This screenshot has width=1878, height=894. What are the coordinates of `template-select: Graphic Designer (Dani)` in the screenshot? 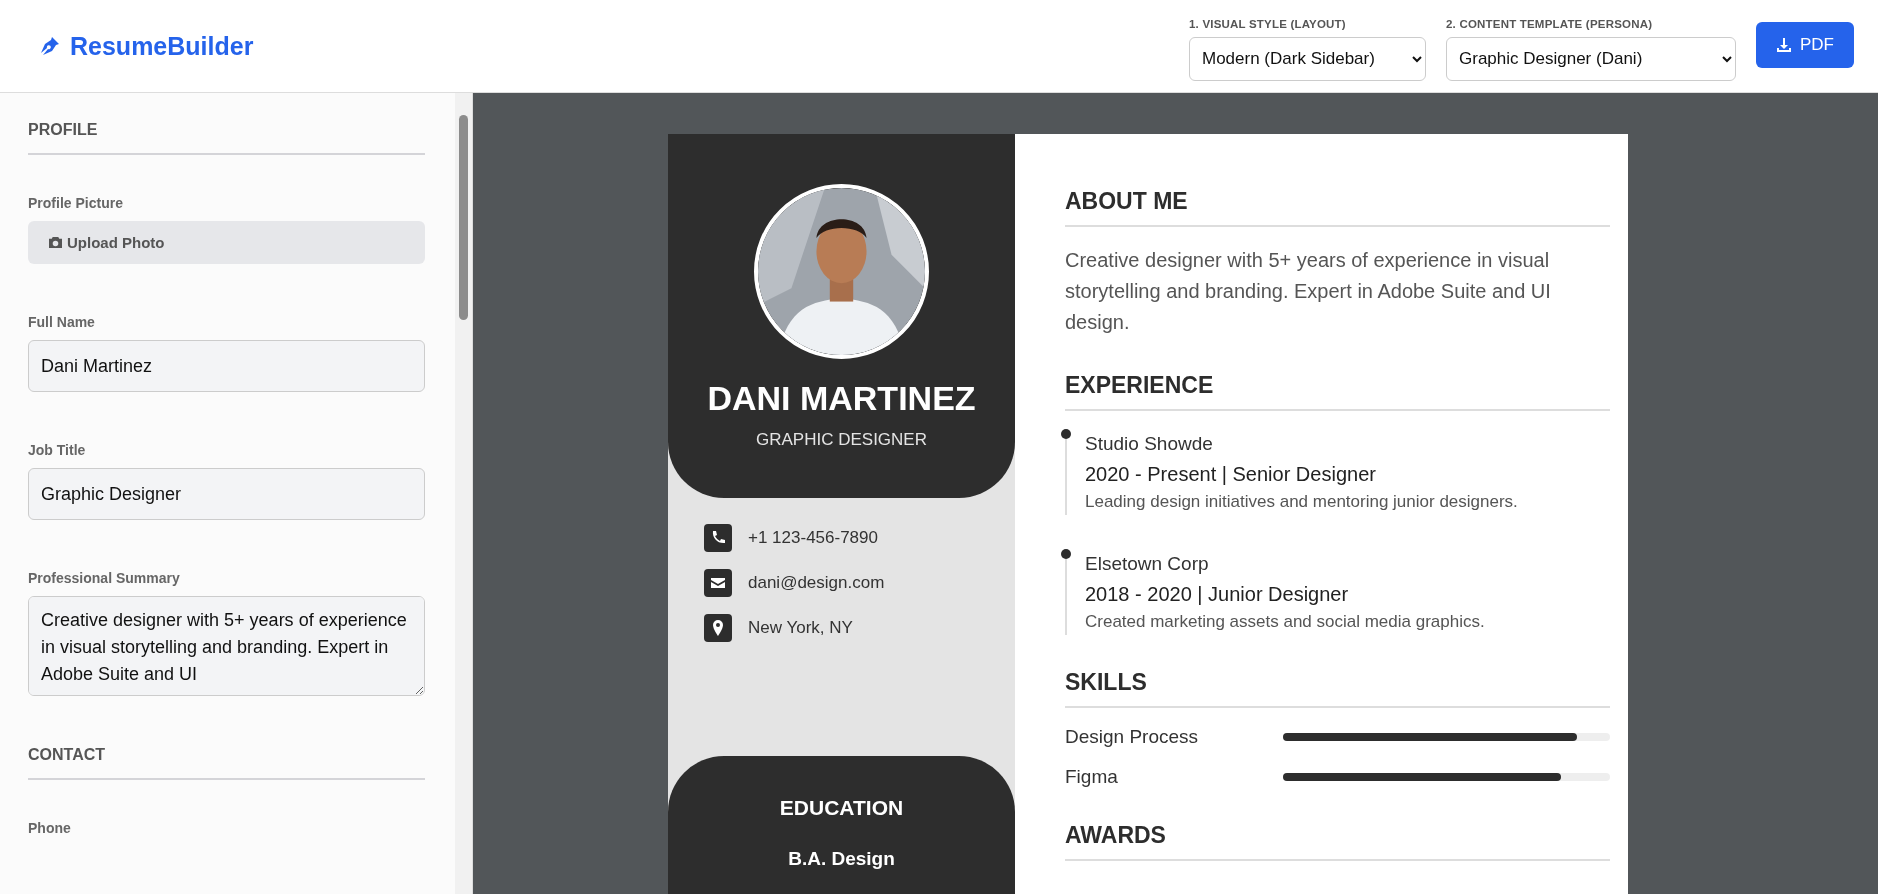 It's located at (1591, 58).